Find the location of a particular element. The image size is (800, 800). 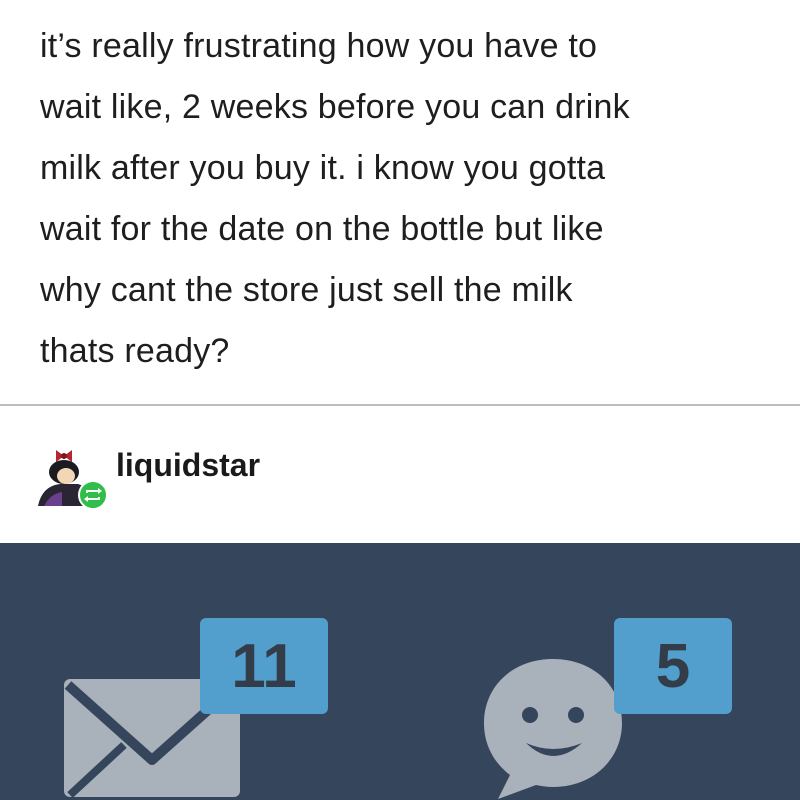

post-line: why cant the store just sell the milk is located at coordinates (306, 290).